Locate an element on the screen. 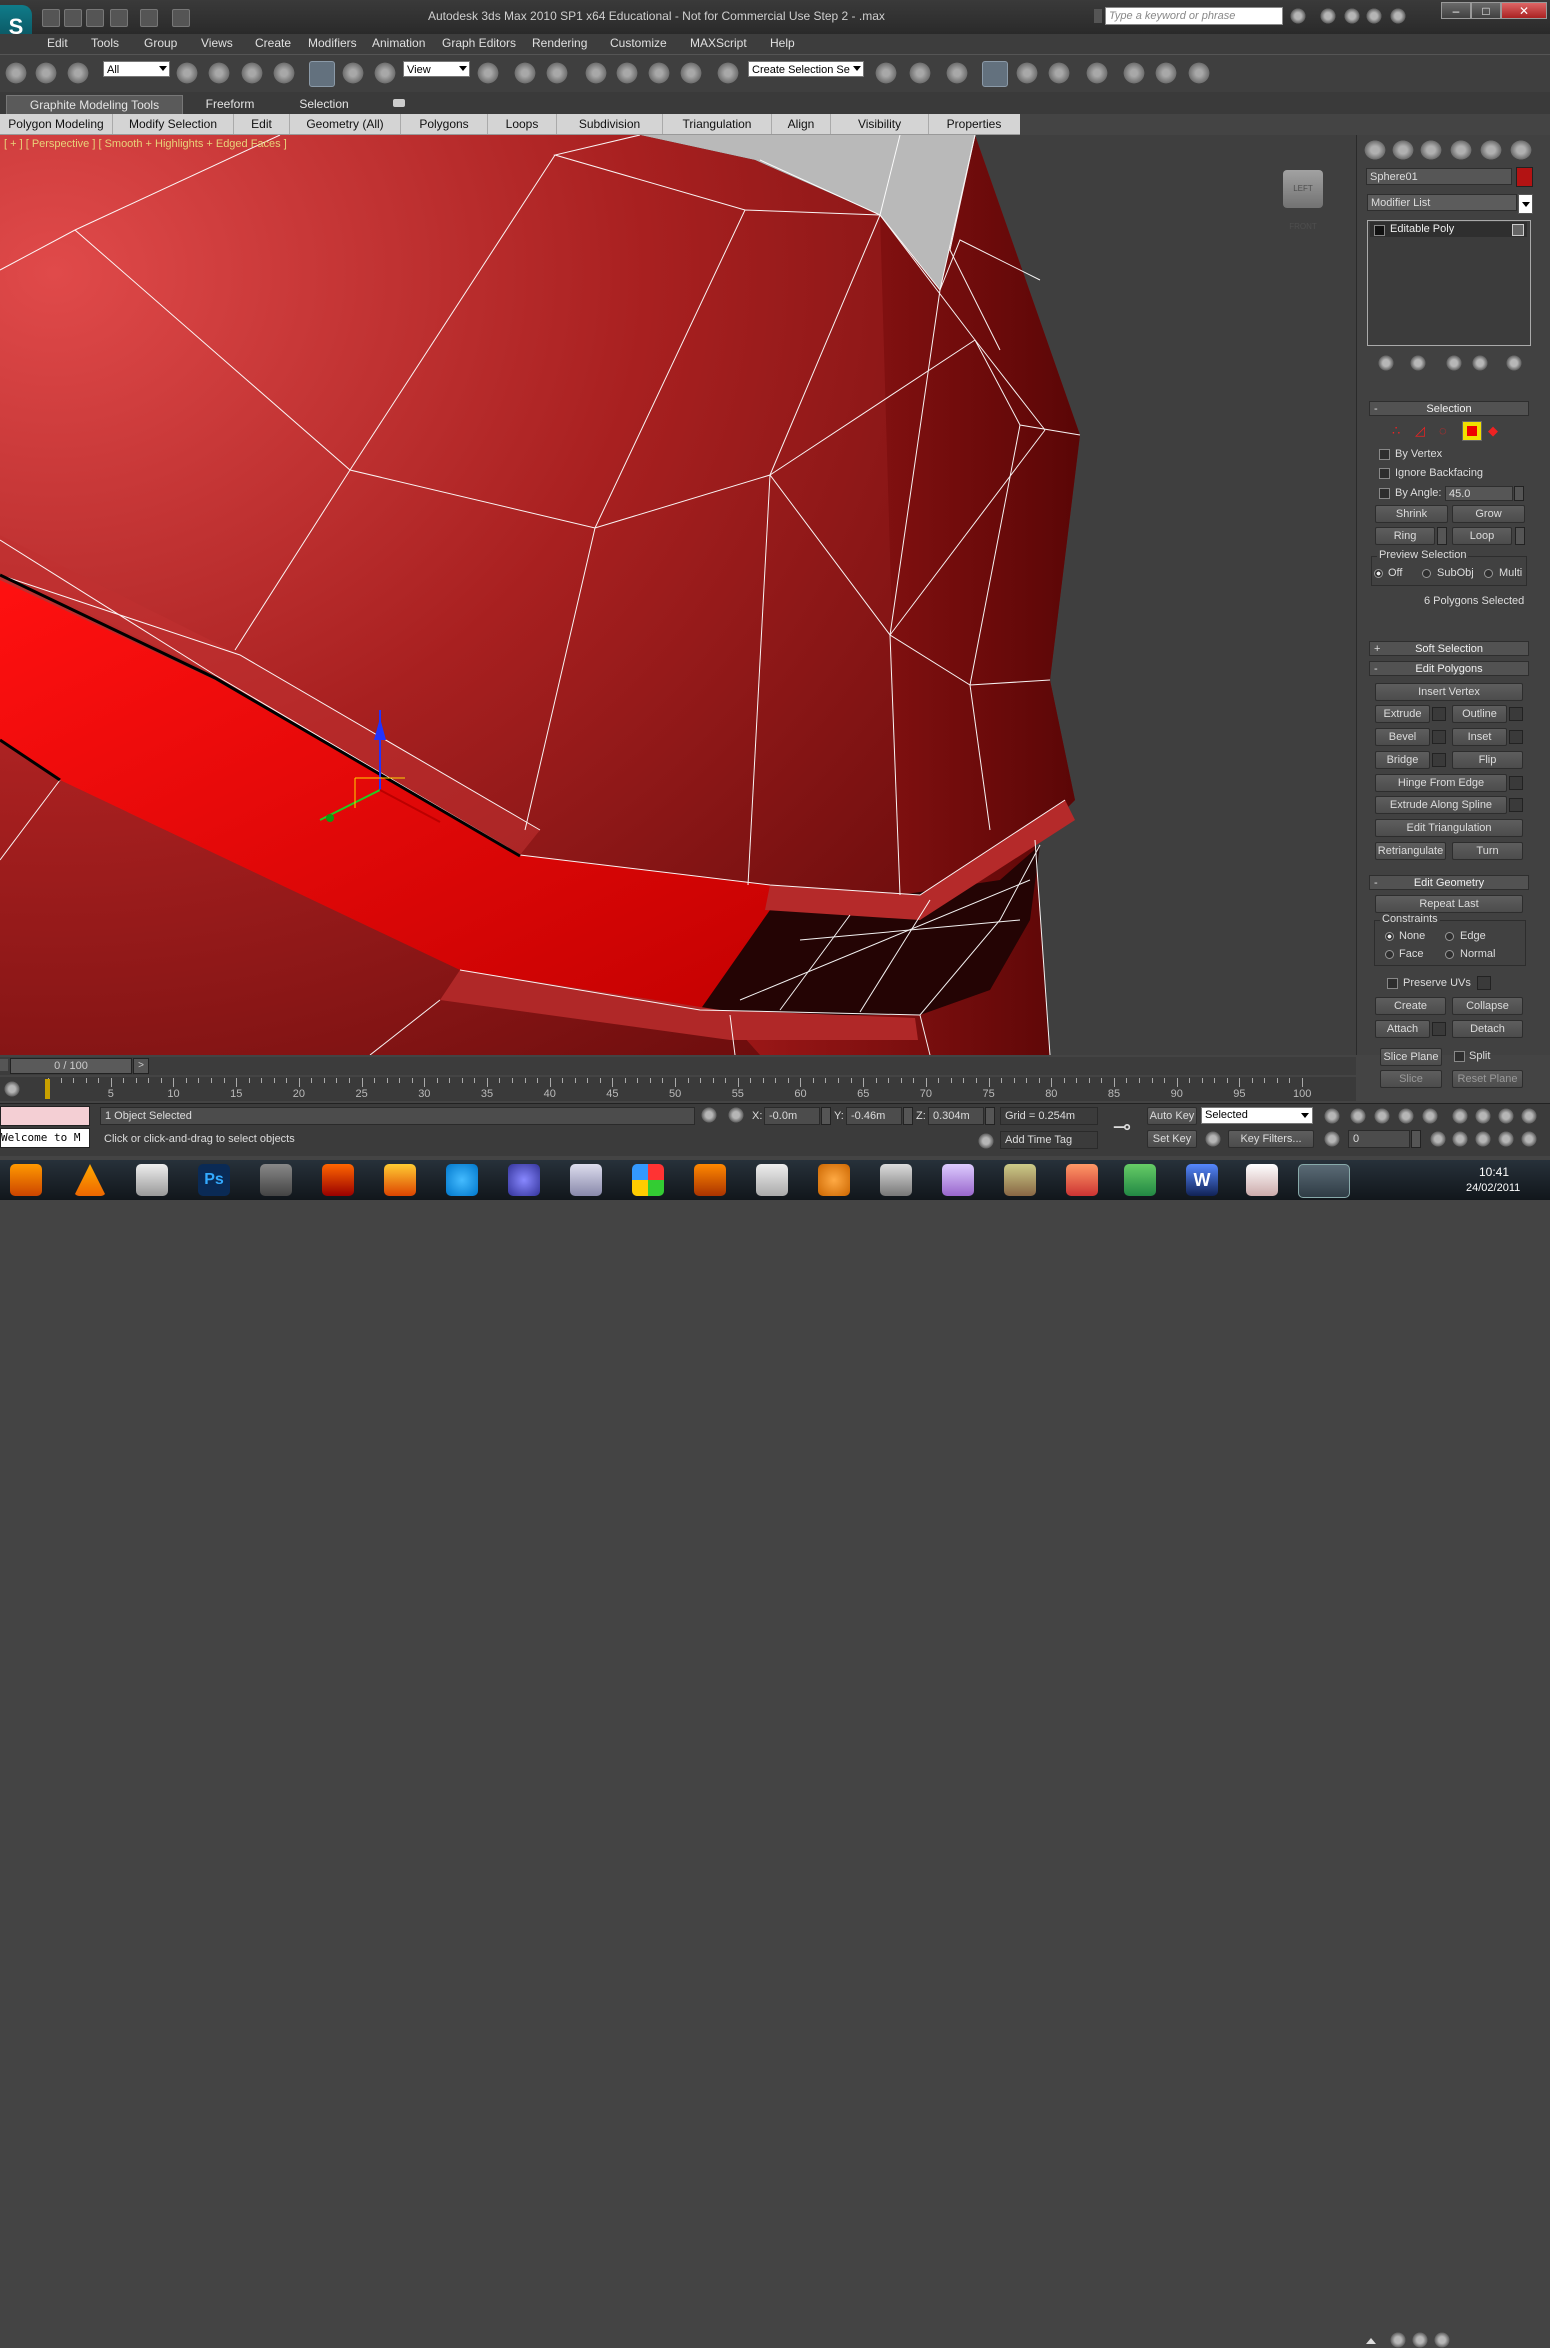 This screenshot has height=2348, width=1550. infinity-icon is located at coordinates (524, 1180).